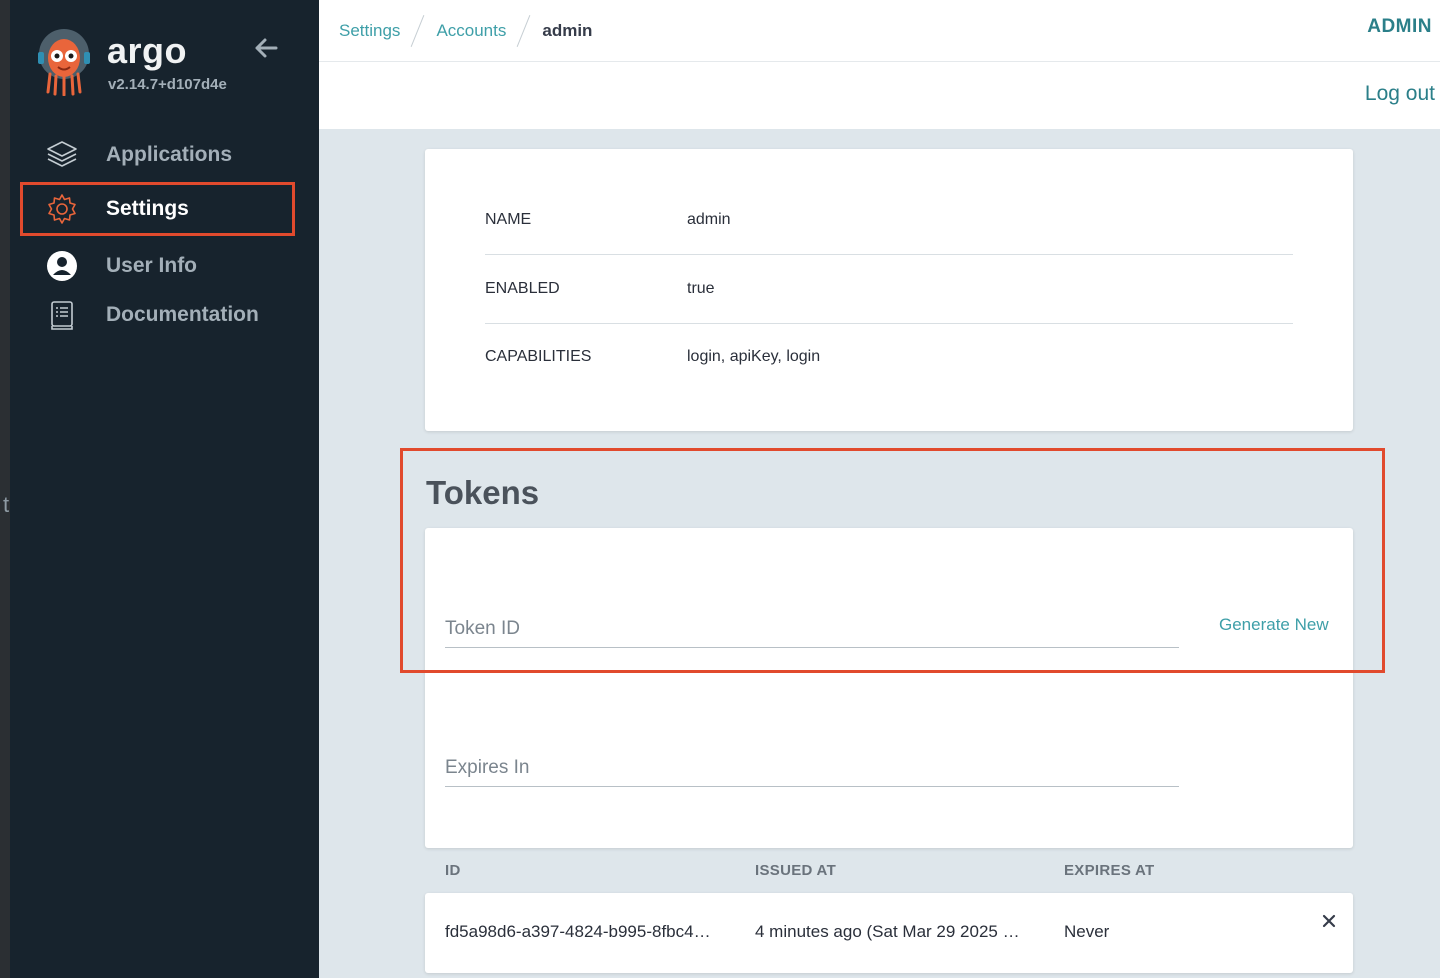  I want to click on sidebar-item-label: Applications, so click(169, 154).